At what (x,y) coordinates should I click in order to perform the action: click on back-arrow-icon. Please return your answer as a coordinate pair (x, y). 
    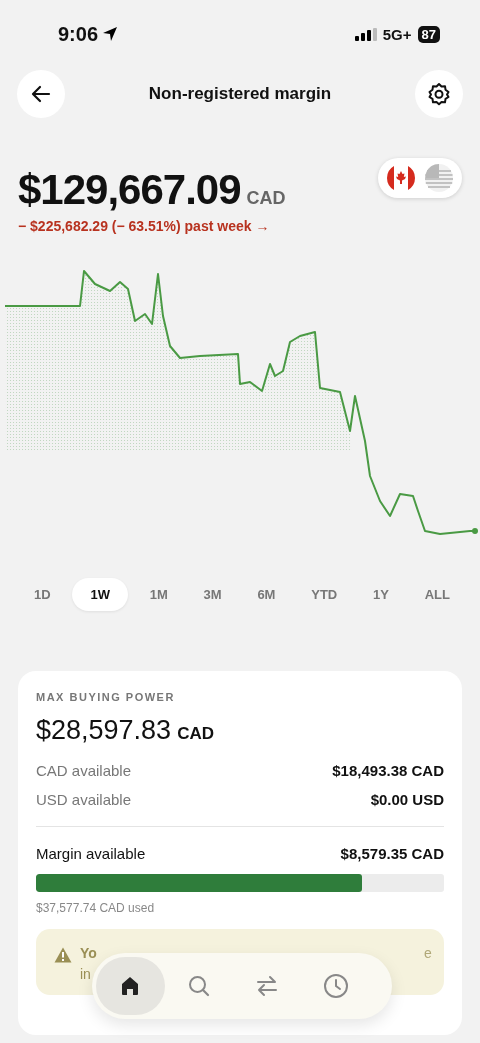
    Looking at the image, I should click on (41, 94).